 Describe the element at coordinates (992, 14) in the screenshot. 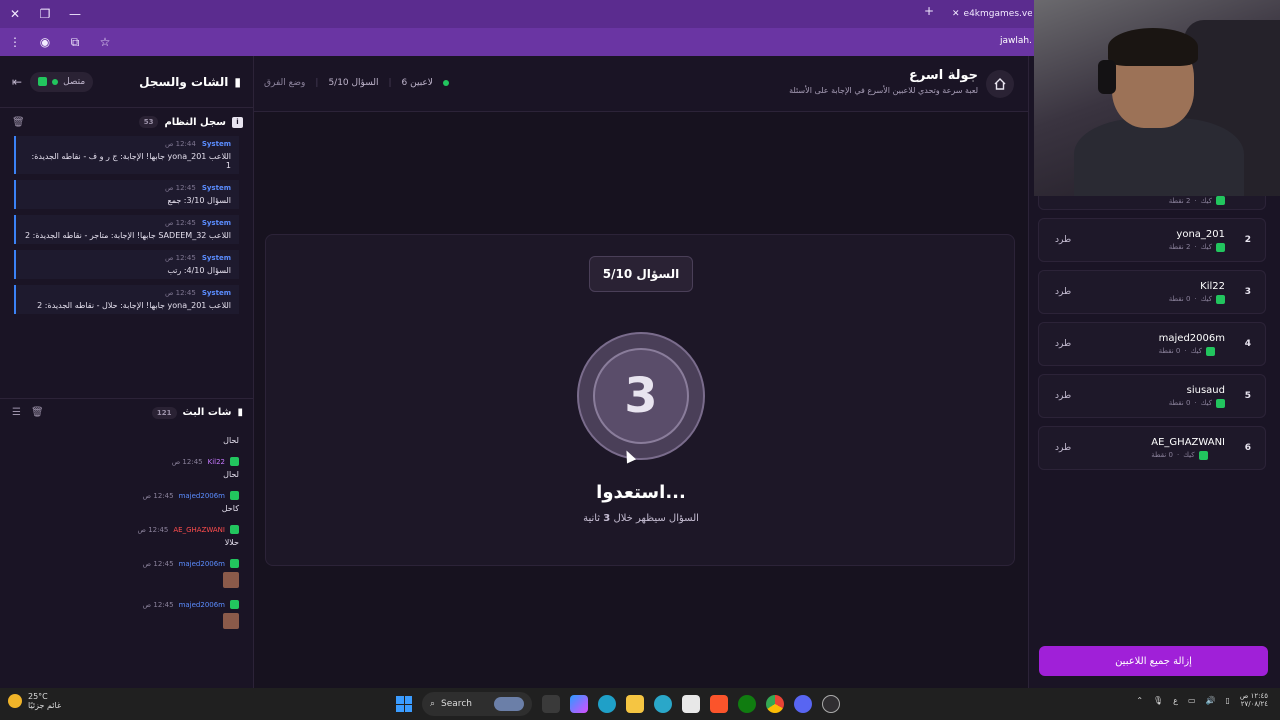

I see `browser-tab: ✕ e4kmgames.vercel.a` at that location.